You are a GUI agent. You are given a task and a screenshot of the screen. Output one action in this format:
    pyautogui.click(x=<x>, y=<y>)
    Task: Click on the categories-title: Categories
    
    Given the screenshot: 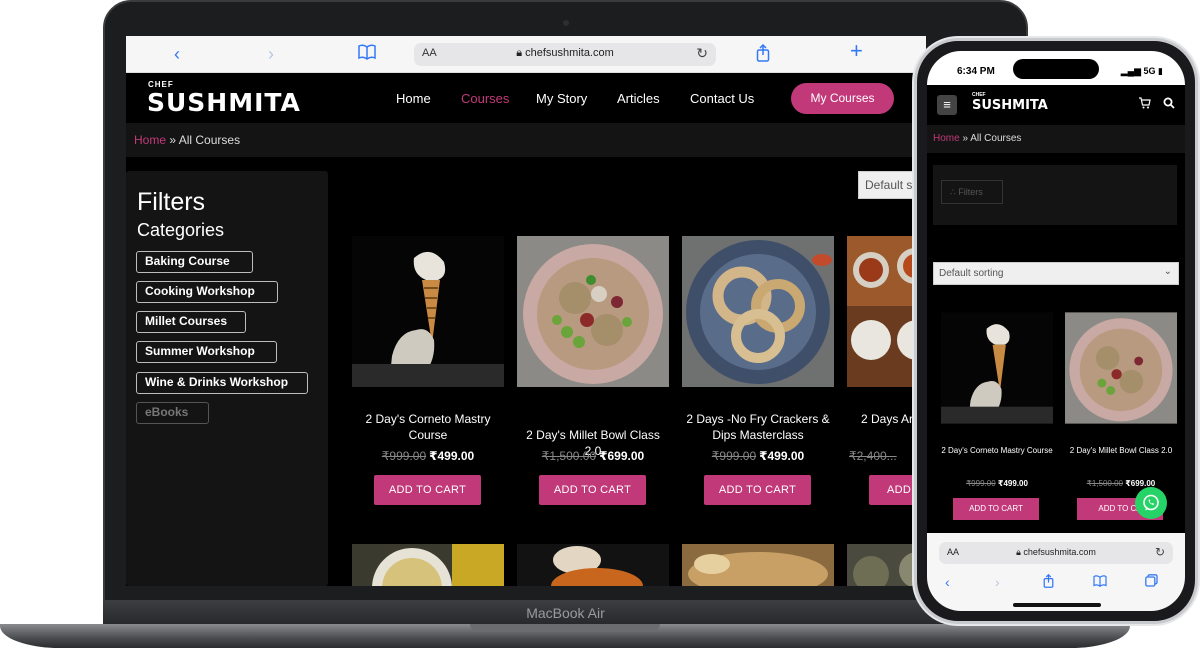 What is the action you would take?
    pyautogui.click(x=181, y=230)
    